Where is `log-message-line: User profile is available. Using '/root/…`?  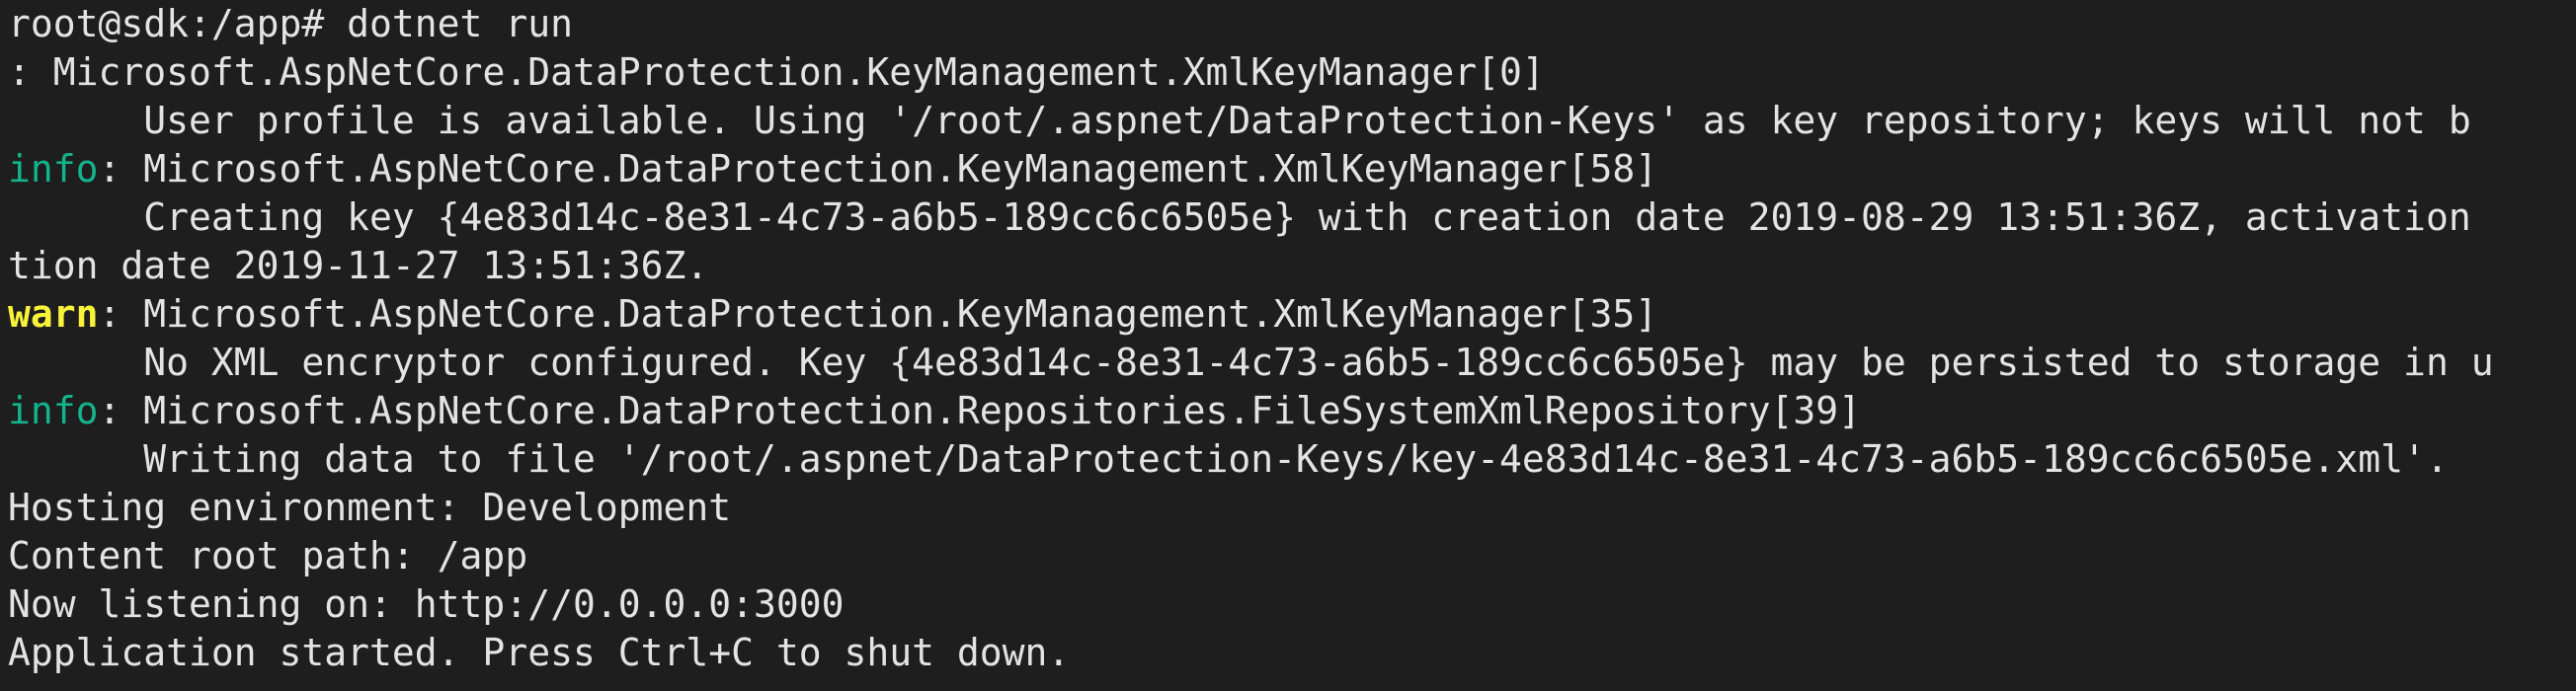 log-message-line: User profile is available. Using '/root/… is located at coordinates (1239, 120).